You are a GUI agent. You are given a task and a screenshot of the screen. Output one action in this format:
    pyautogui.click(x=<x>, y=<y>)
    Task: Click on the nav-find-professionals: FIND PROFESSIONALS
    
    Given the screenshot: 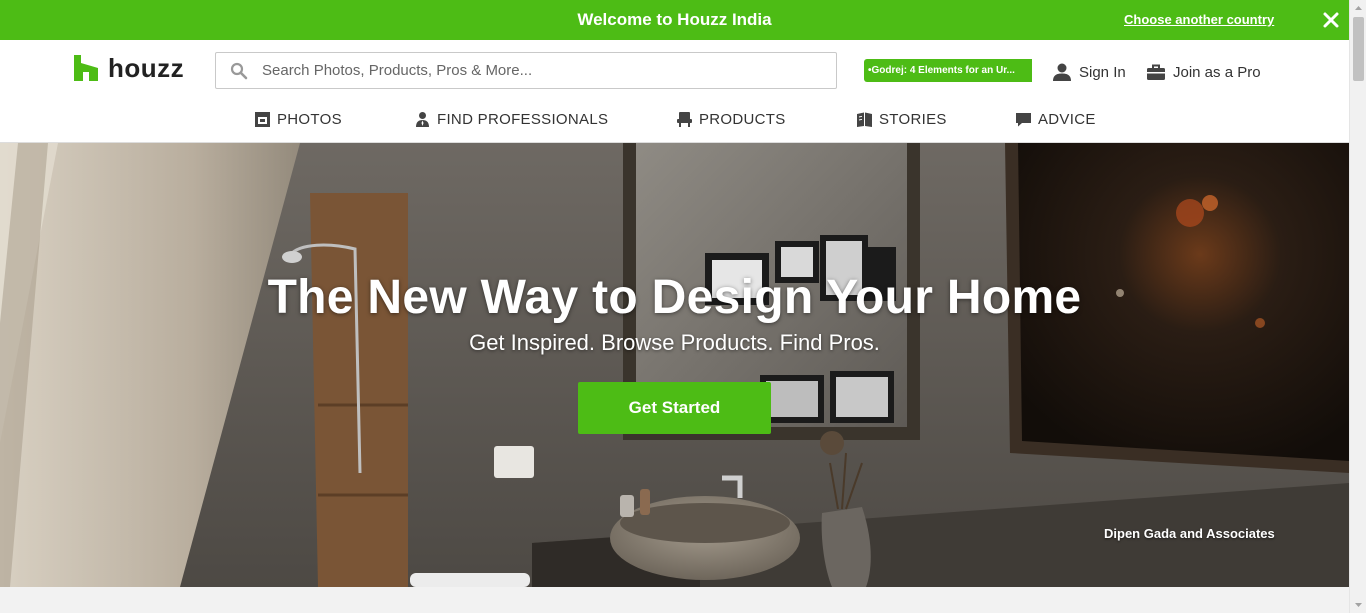 What is the action you would take?
    pyautogui.click(x=511, y=119)
    